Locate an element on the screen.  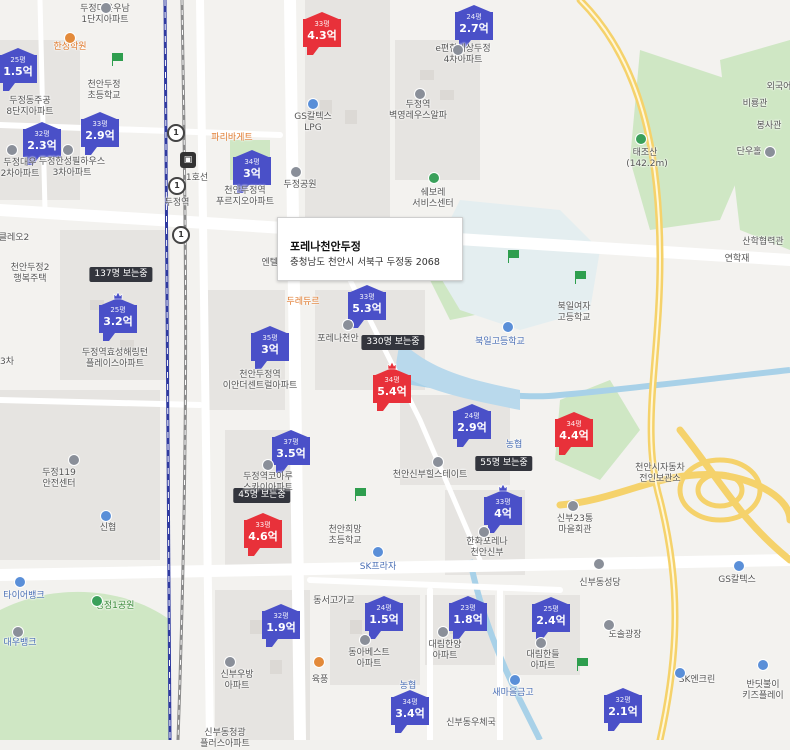
map-place-label: 연학재 is located at coordinates (737, 259).